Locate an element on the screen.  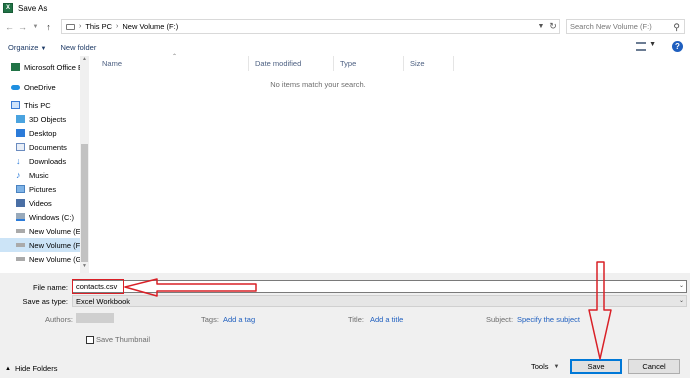
view-chevron-down-icon: ▼ is located at coordinates (652, 44).